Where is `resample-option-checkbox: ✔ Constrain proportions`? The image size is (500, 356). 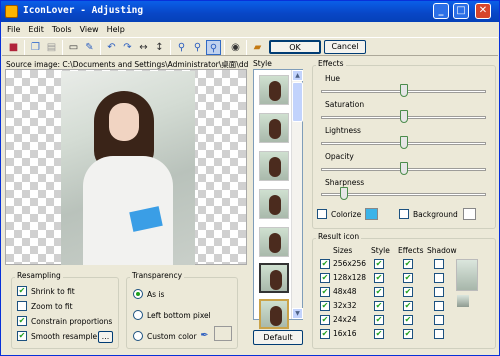
resample-option-checkbox: ✔ Constrain proportions is located at coordinates (64, 321).